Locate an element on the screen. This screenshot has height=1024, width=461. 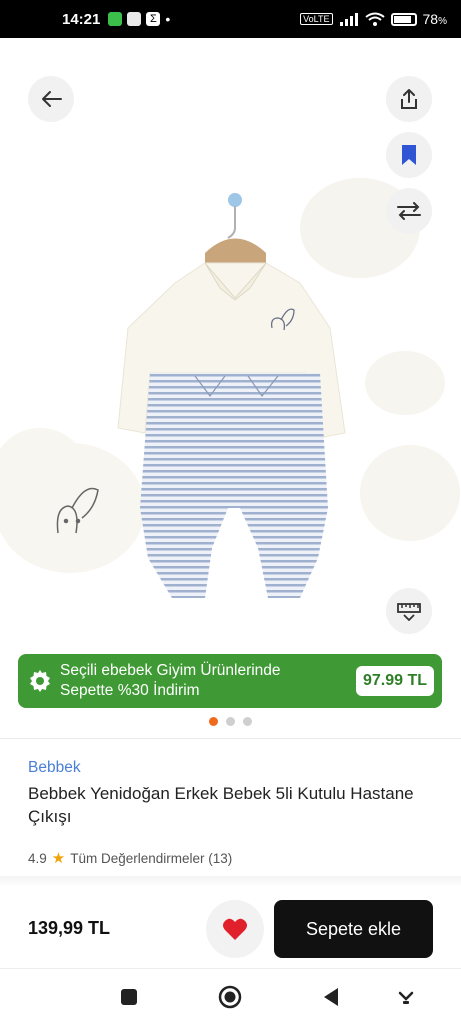
share-icon is located at coordinates (409, 99).